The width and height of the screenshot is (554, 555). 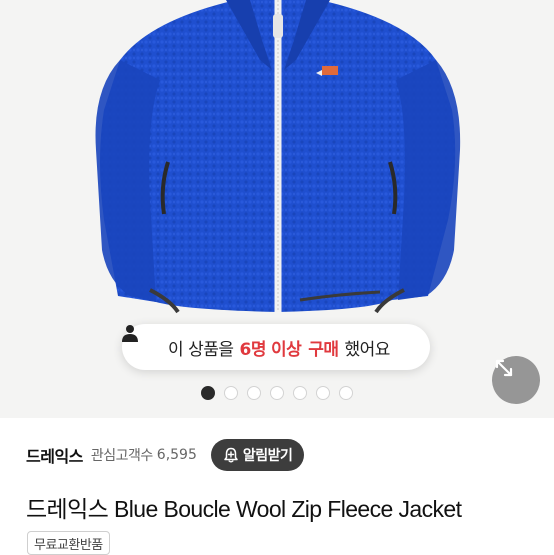 I want to click on banner-middle: 이상, so click(x=286, y=349).